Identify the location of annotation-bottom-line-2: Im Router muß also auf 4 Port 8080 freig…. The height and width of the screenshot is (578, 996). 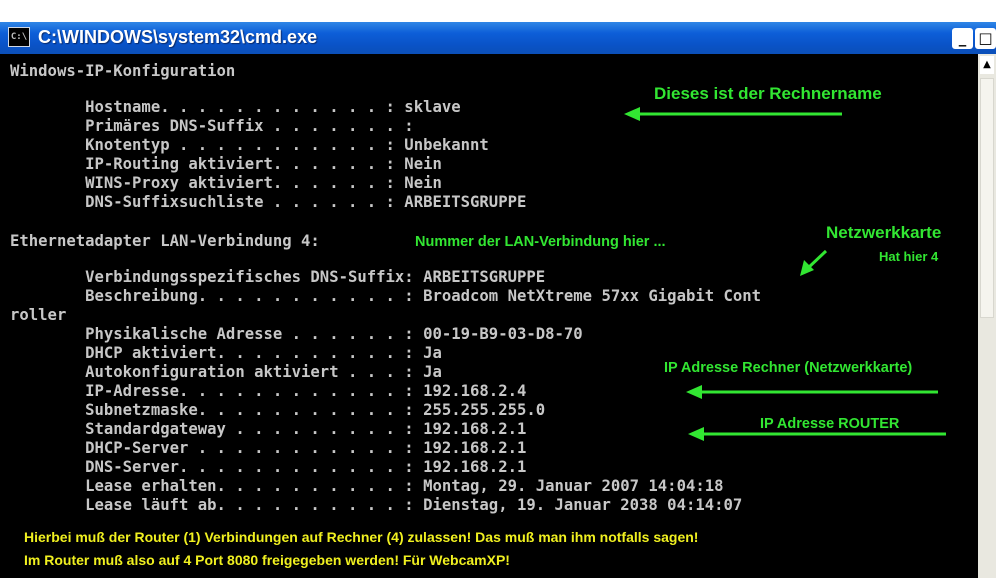
(267, 560).